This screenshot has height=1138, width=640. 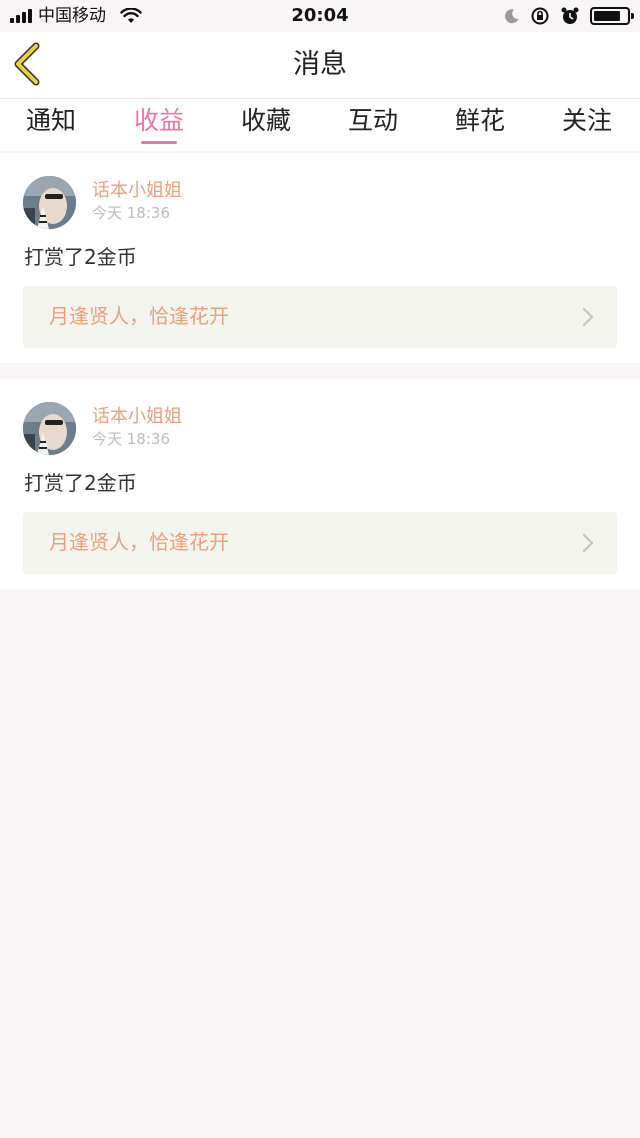 I want to click on alarm-icon, so click(x=570, y=15).